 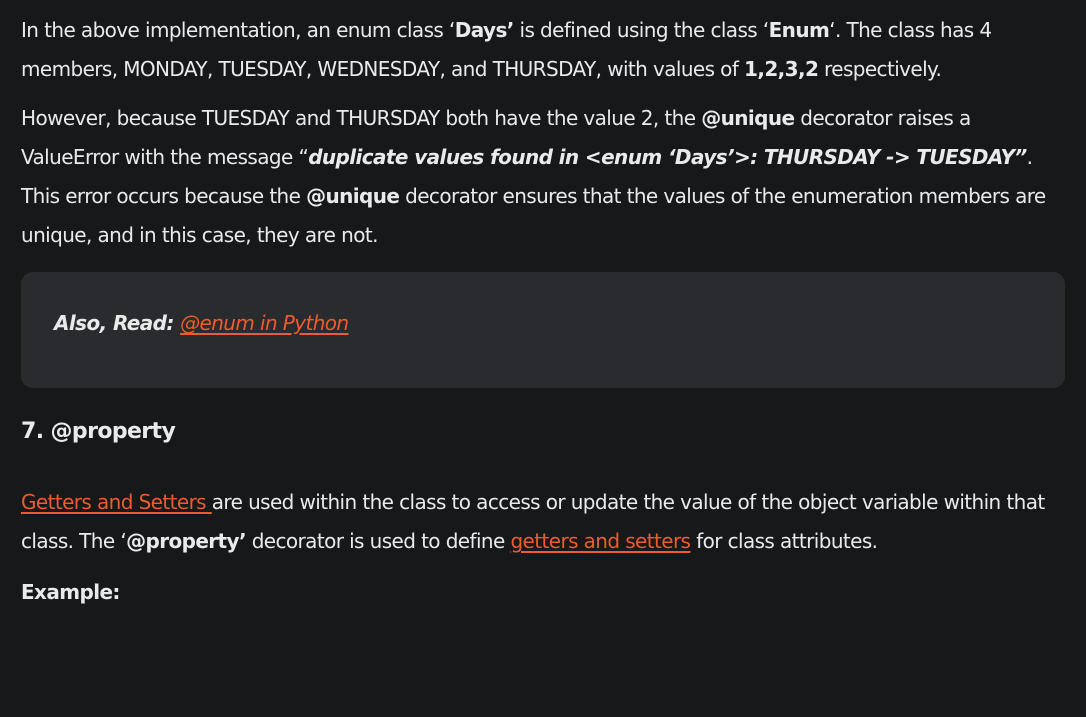 What do you see at coordinates (116, 502) in the screenshot?
I see `getters-and-setters-link: Getters and Setters` at bounding box center [116, 502].